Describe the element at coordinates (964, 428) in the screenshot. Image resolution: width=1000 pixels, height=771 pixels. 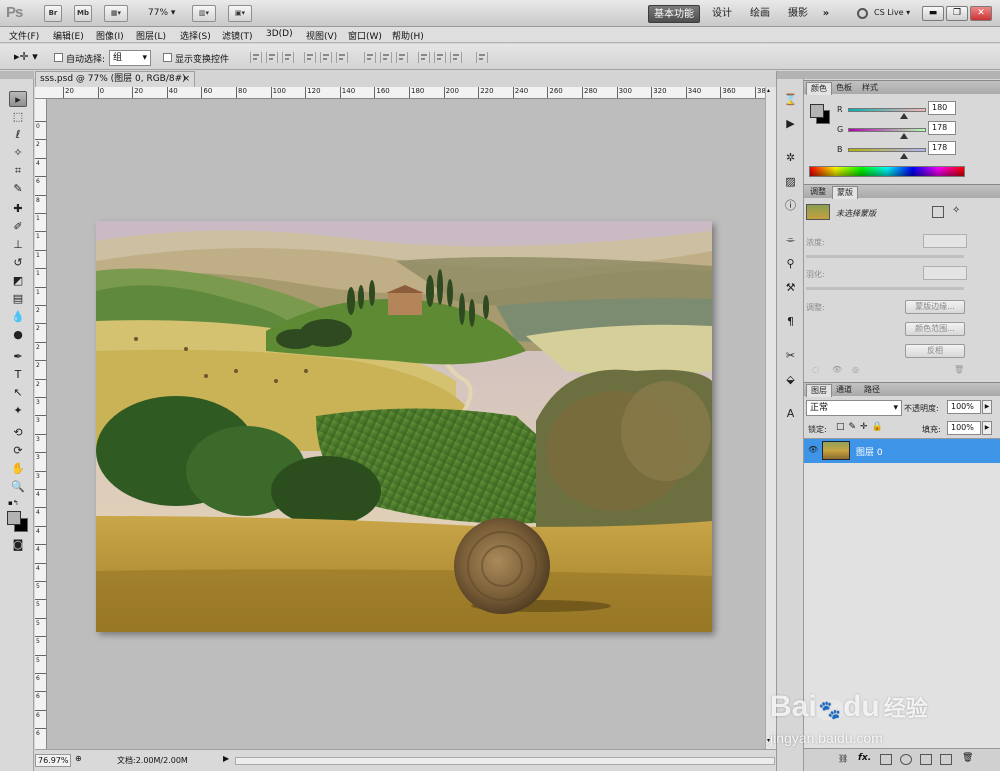
I see `fill-field: 100%` at that location.